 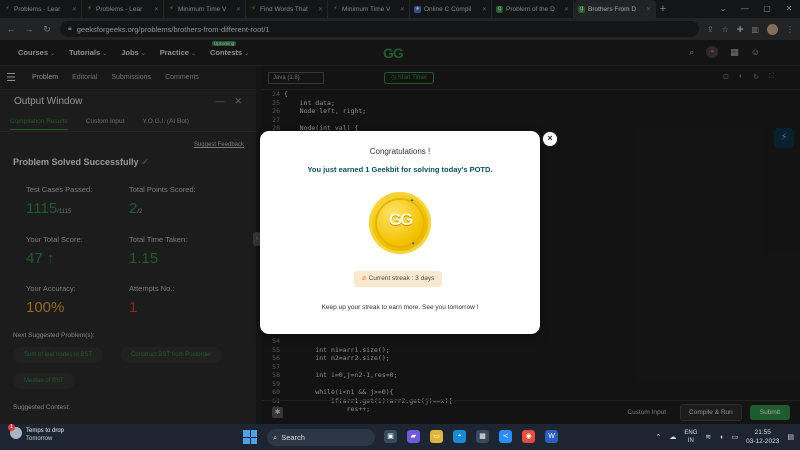 What do you see at coordinates (505, 436) in the screenshot?
I see `vscode-icon: ≺` at bounding box center [505, 436].